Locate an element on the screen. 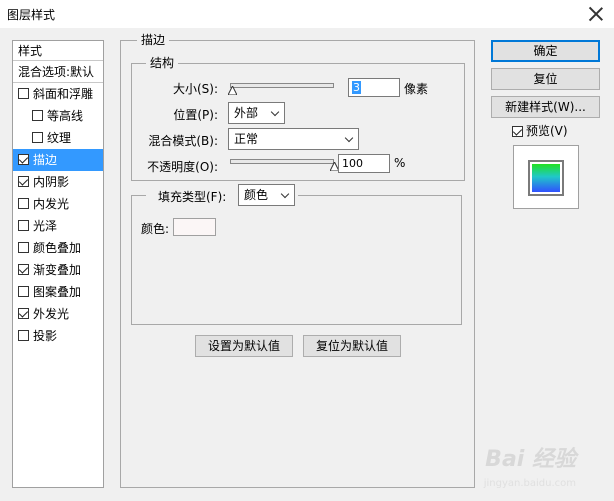  style-item-label: 等高线 is located at coordinates (65, 116).